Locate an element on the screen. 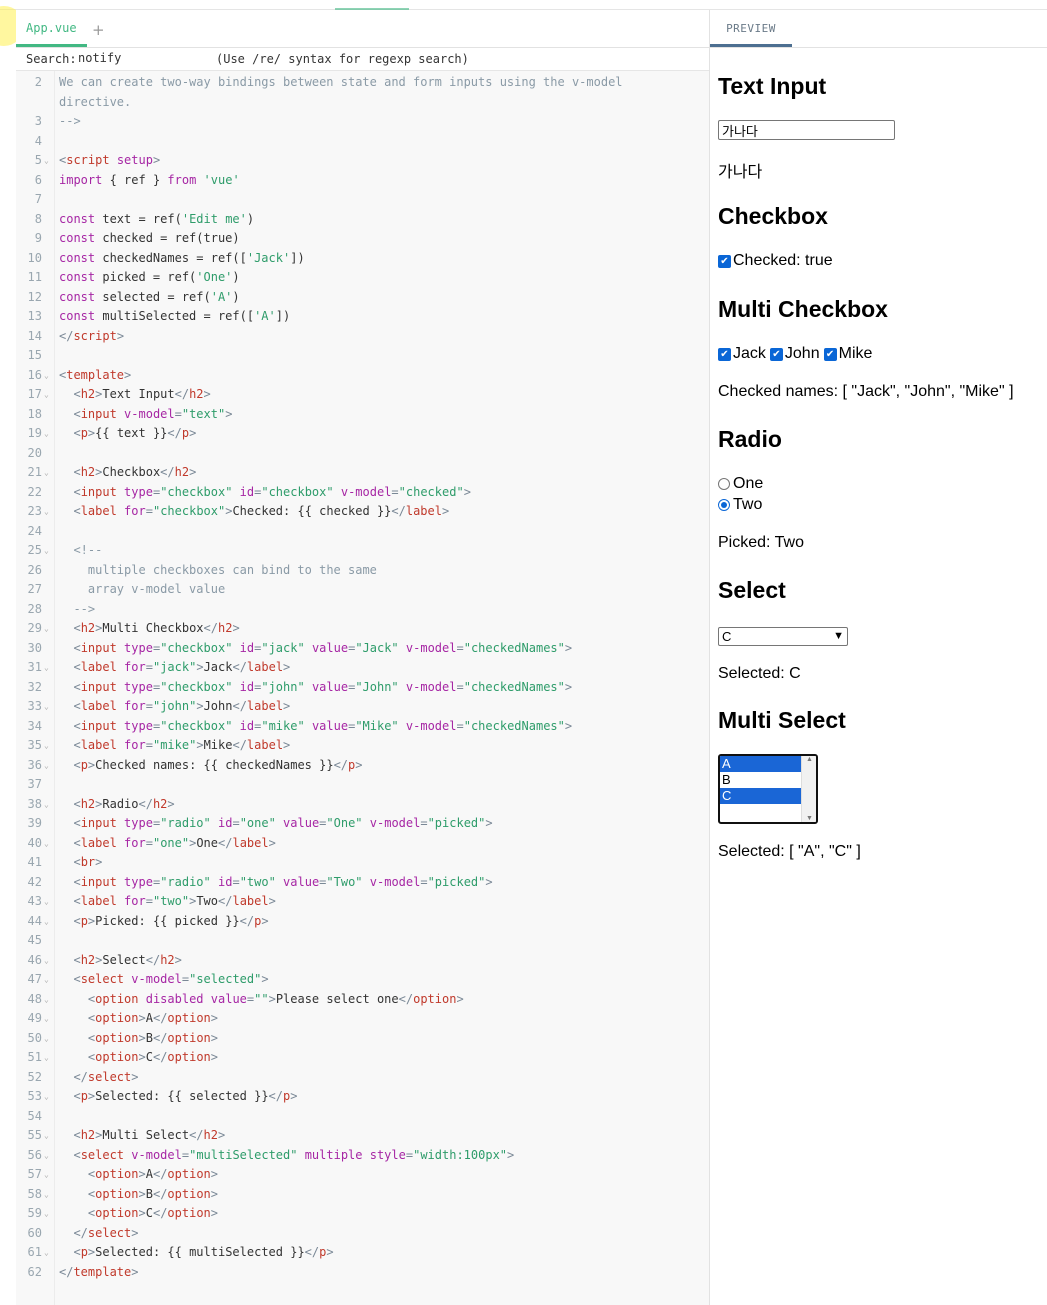 This screenshot has width=1047, height=1305. code-line: 20 is located at coordinates (362, 454).